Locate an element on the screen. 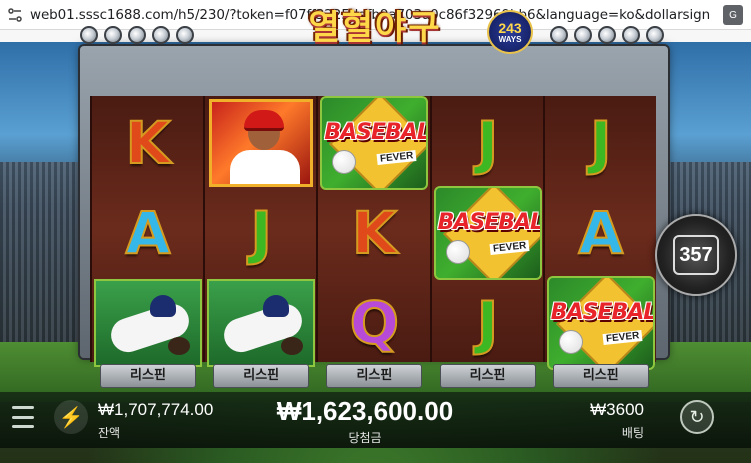  pitcher-body is located at coordinates (265, 167).